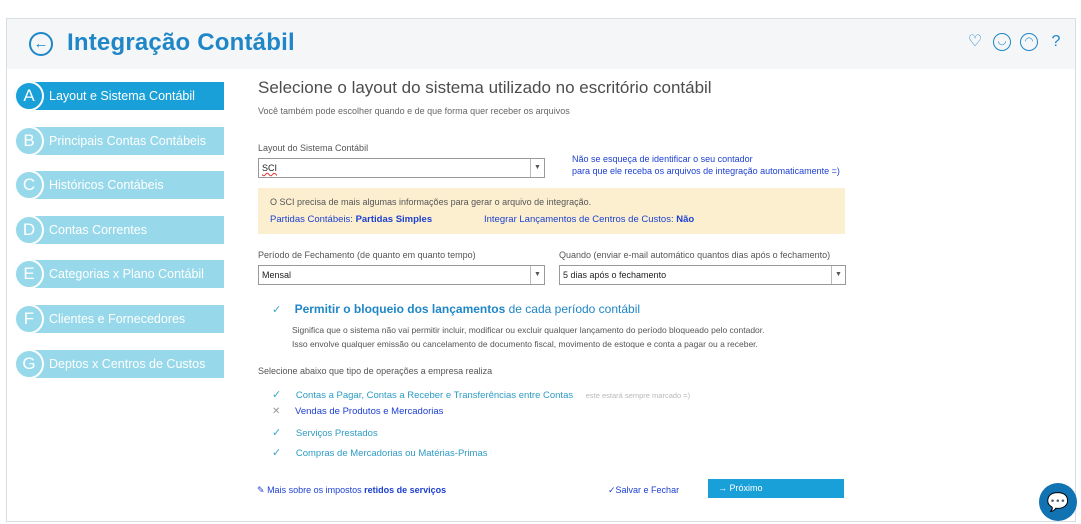 Image resolution: width=1081 pixels, height=524 pixels. Describe the element at coordinates (29, 185) in the screenshot. I see `step-letter-c: C` at that location.